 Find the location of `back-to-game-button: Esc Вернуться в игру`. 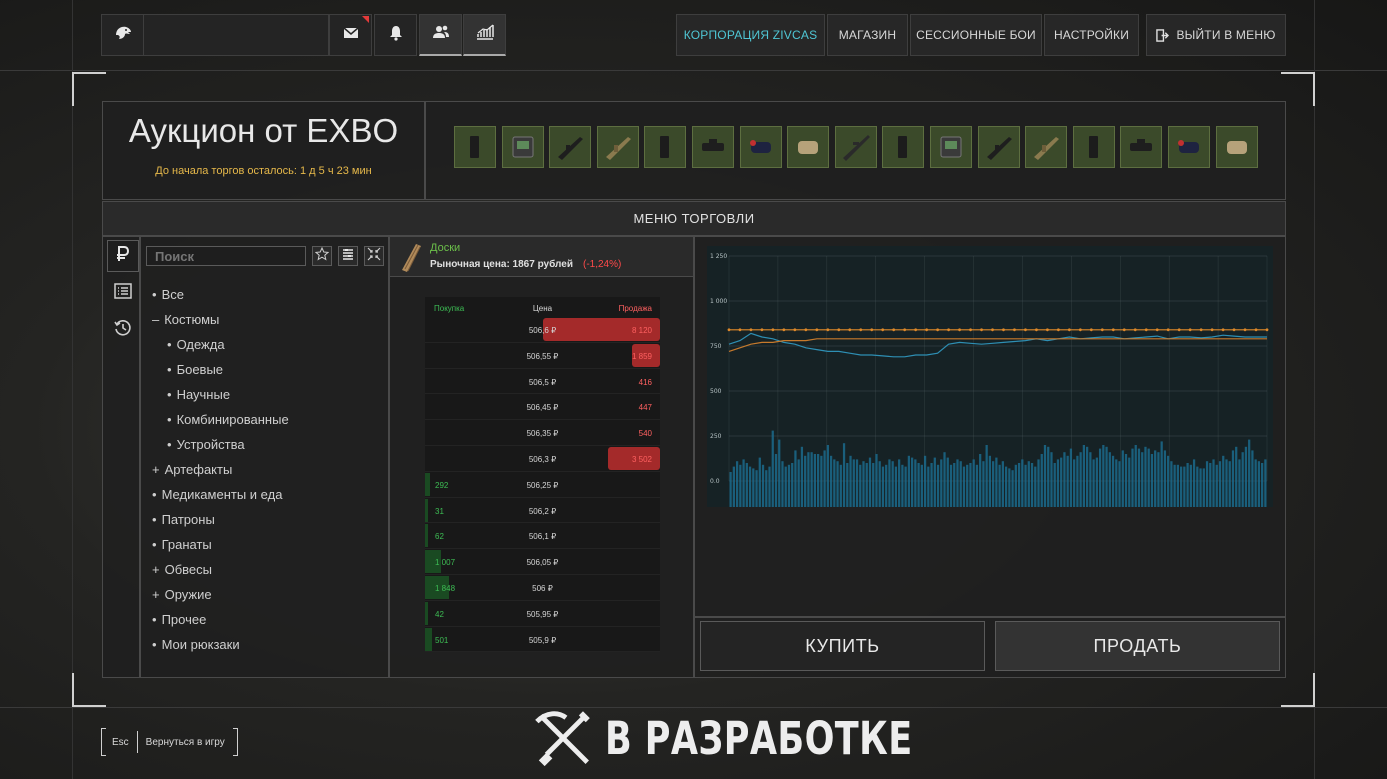

back-to-game-button: Esc Вернуться в игру is located at coordinates (169, 742).